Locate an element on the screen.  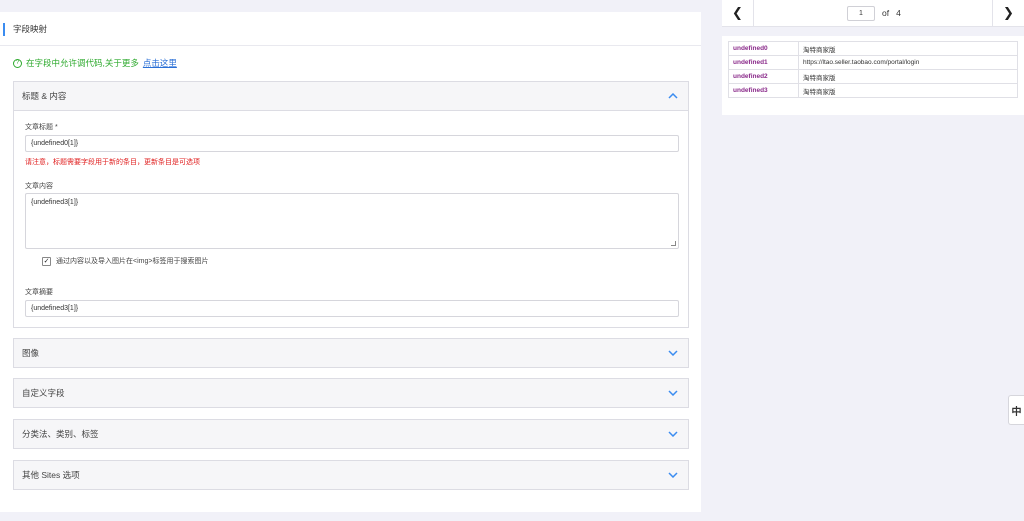
pager-total: 4 is located at coordinates (898, 13).